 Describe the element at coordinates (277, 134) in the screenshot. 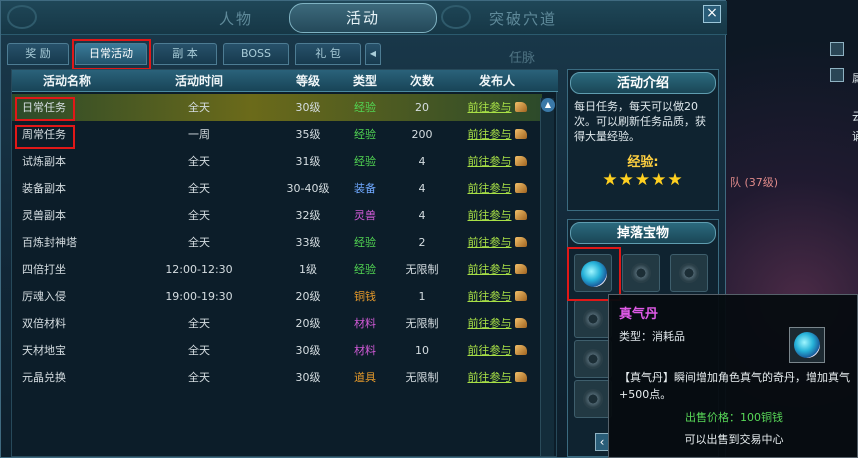

I see `table-row: 周常任务 一周 35级 经验 200 前往参与` at that location.